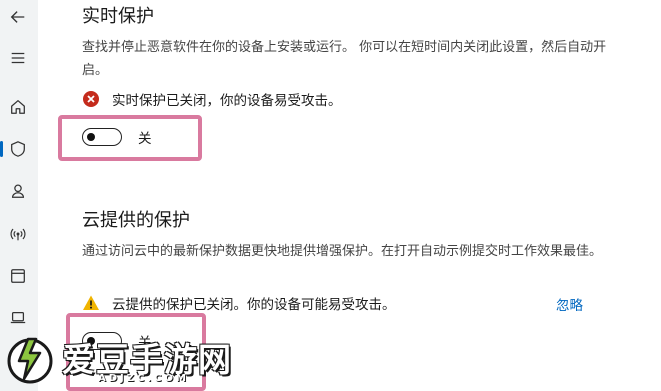 The image size is (661, 391). What do you see at coordinates (118, 16) in the screenshot?
I see `realtime-section-title: 实时保护` at bounding box center [118, 16].